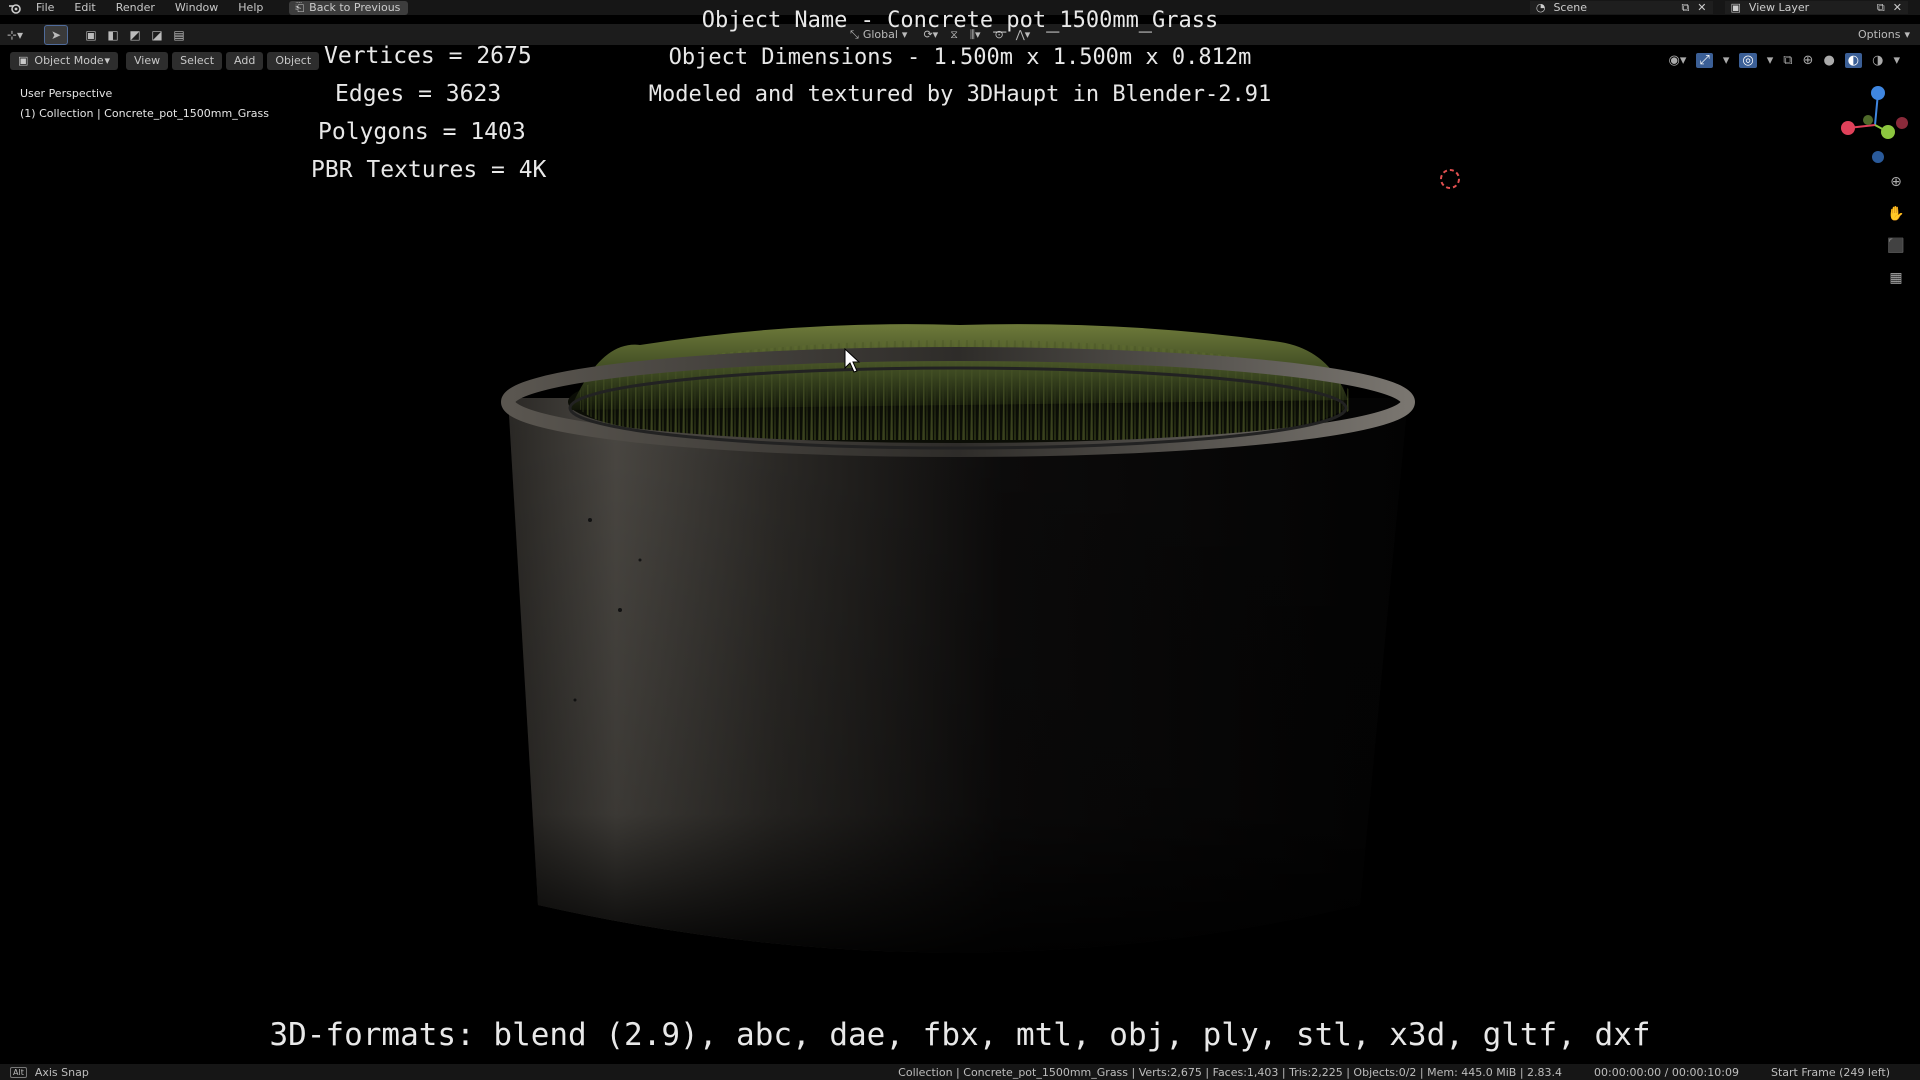 This screenshot has width=1920, height=1080. What do you see at coordinates (1878, 157) in the screenshot?
I see `axis-neg-z-icon` at bounding box center [1878, 157].